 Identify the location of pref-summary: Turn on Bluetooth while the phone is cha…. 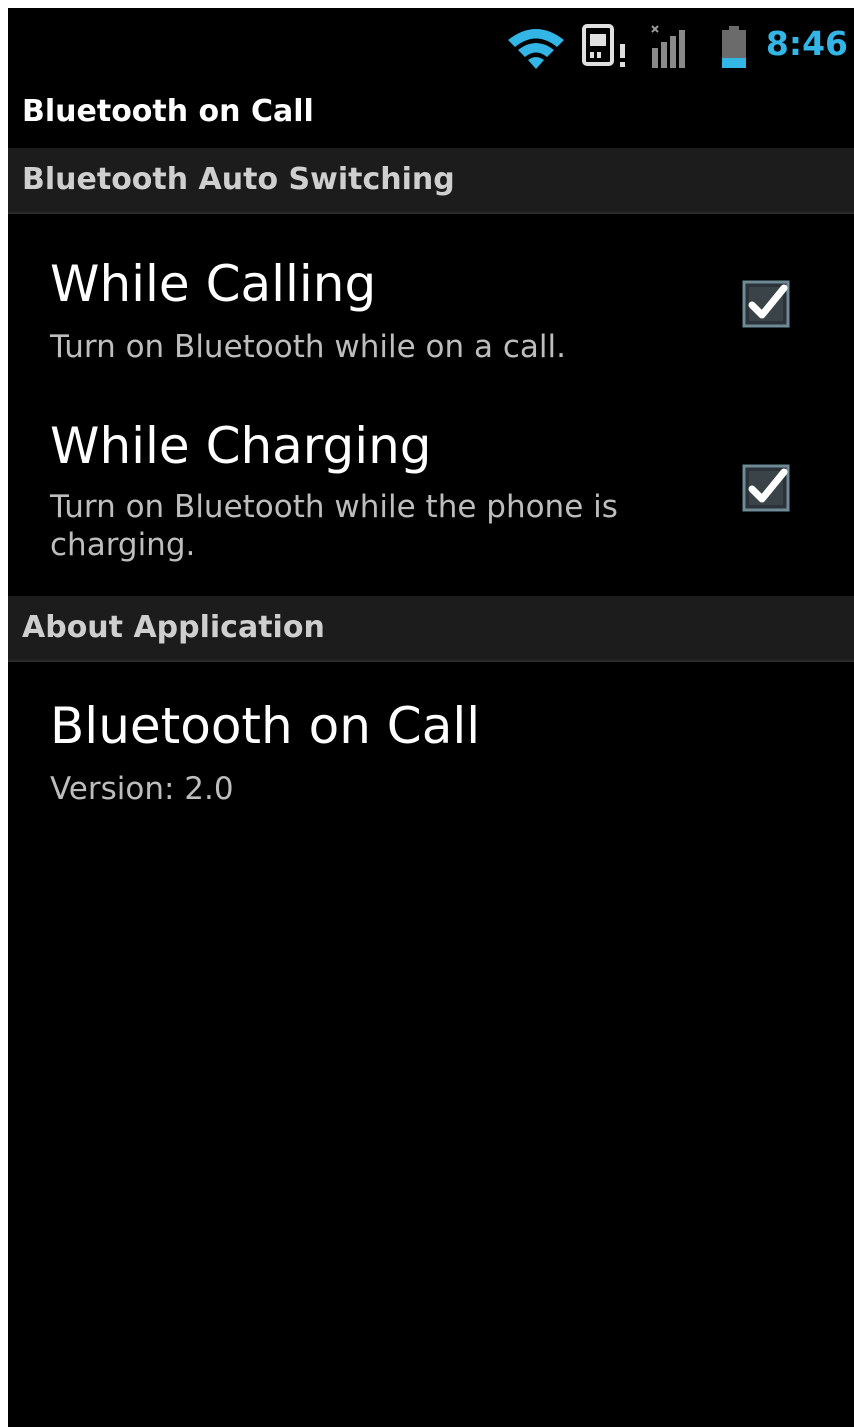
(334, 526).